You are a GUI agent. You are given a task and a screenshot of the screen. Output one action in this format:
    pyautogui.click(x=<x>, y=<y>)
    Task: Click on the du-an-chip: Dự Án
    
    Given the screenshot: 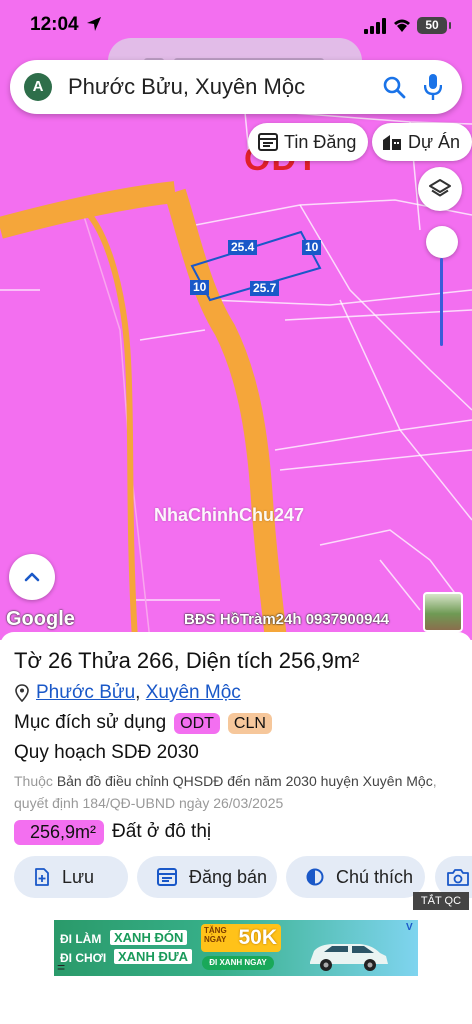 What is the action you would take?
    pyautogui.click(x=422, y=142)
    